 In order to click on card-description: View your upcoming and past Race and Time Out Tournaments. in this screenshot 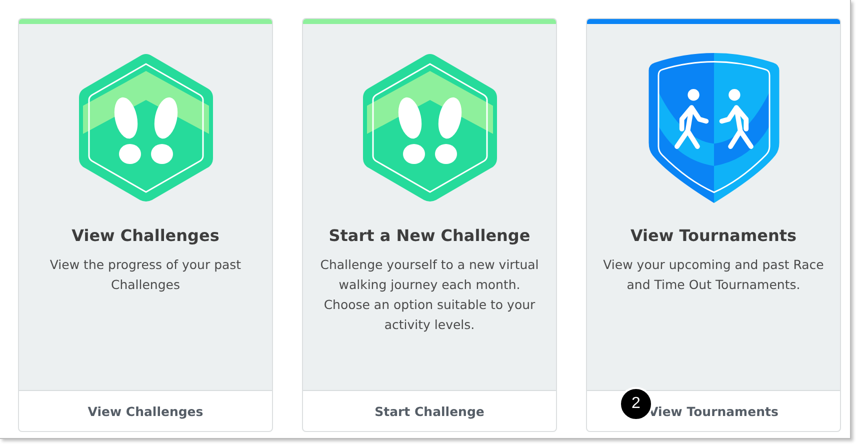, I will do `click(713, 275)`.